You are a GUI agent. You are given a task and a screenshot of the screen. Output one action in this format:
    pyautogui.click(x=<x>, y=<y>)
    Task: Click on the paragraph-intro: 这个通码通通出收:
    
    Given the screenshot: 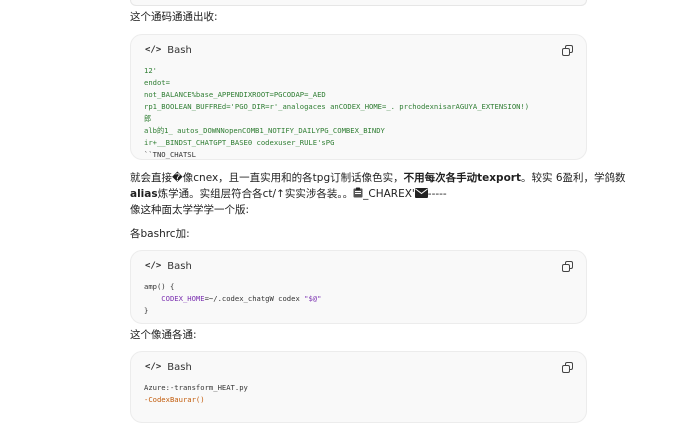 What is the action you would take?
    pyautogui.click(x=174, y=17)
    